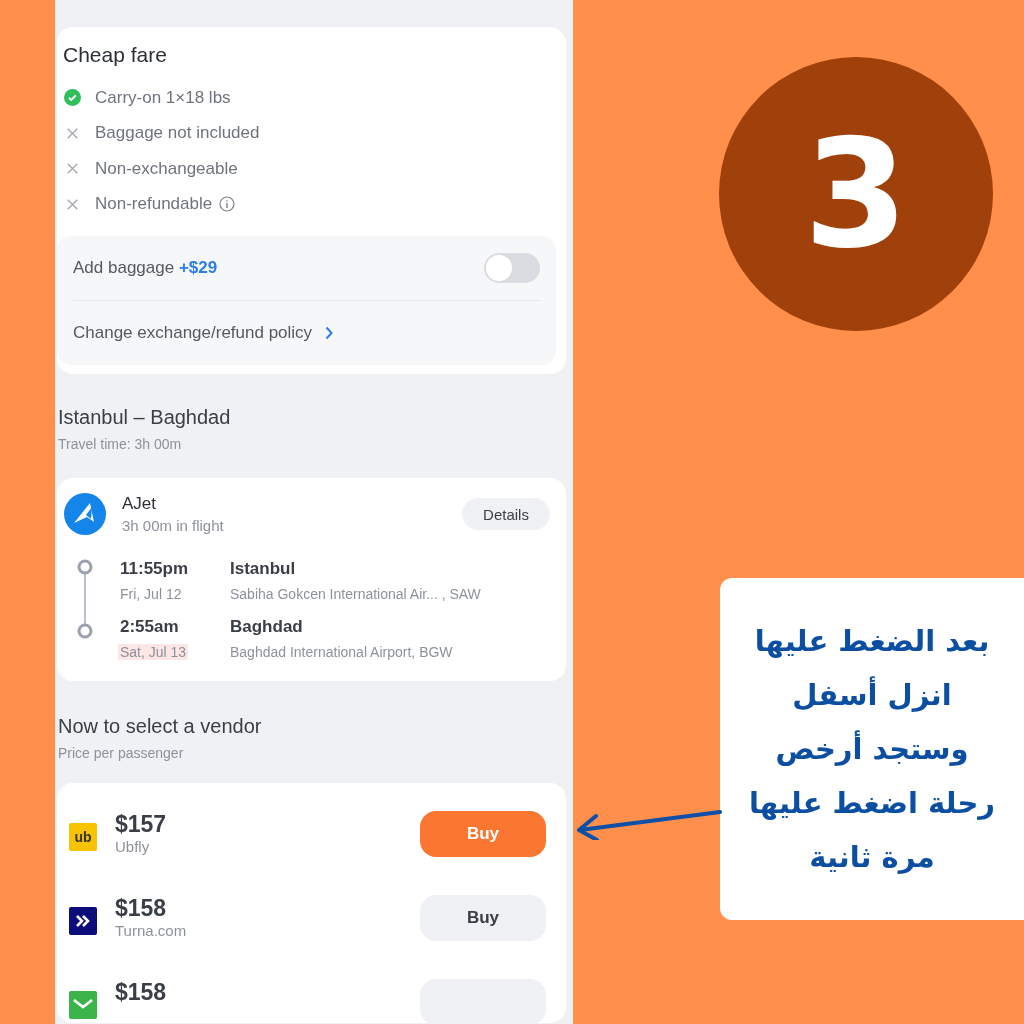 This screenshot has height=1024, width=1024. I want to click on stop-time: 11:55pm, so click(155, 569).